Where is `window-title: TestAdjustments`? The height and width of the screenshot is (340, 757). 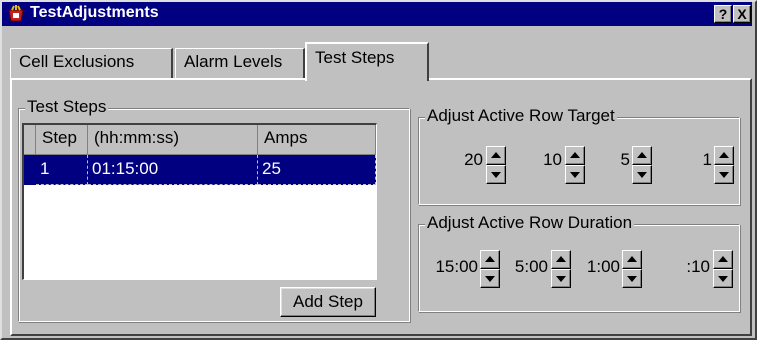
window-title: TestAdjustments is located at coordinates (94, 12).